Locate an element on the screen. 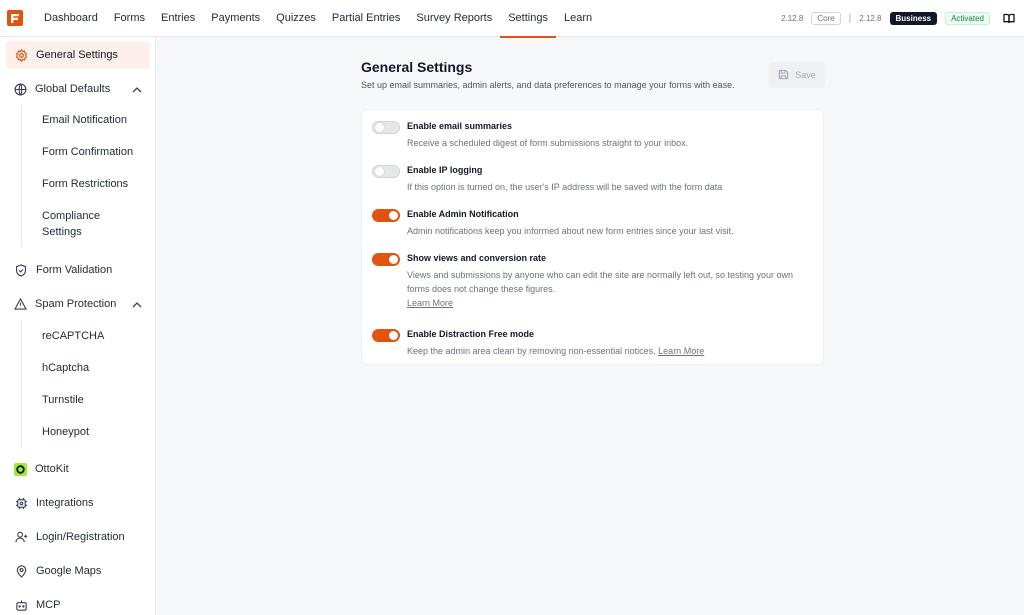 Image resolution: width=1024 pixels, height=615 pixels. sidebar-subitem-honeypot: Honeypot is located at coordinates (65, 432).